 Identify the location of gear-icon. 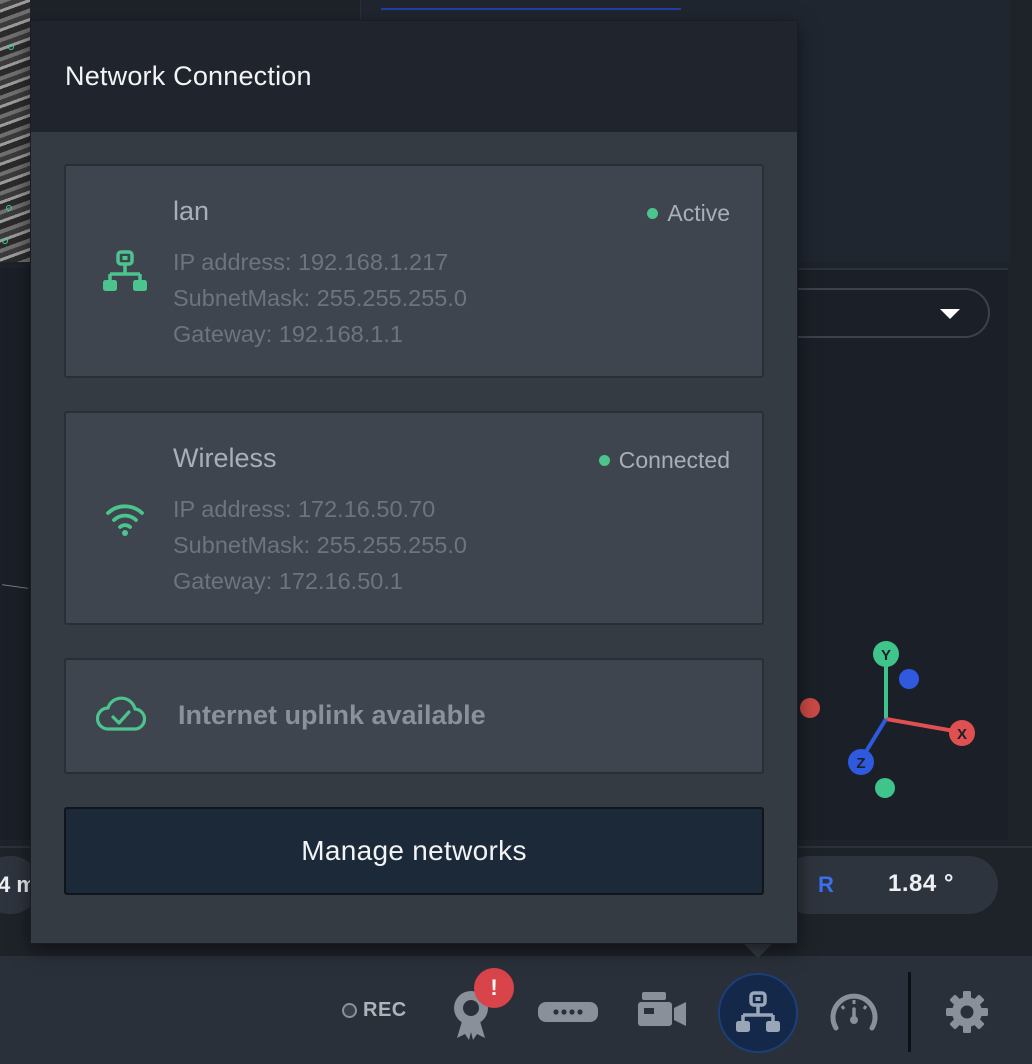
(967, 1012).